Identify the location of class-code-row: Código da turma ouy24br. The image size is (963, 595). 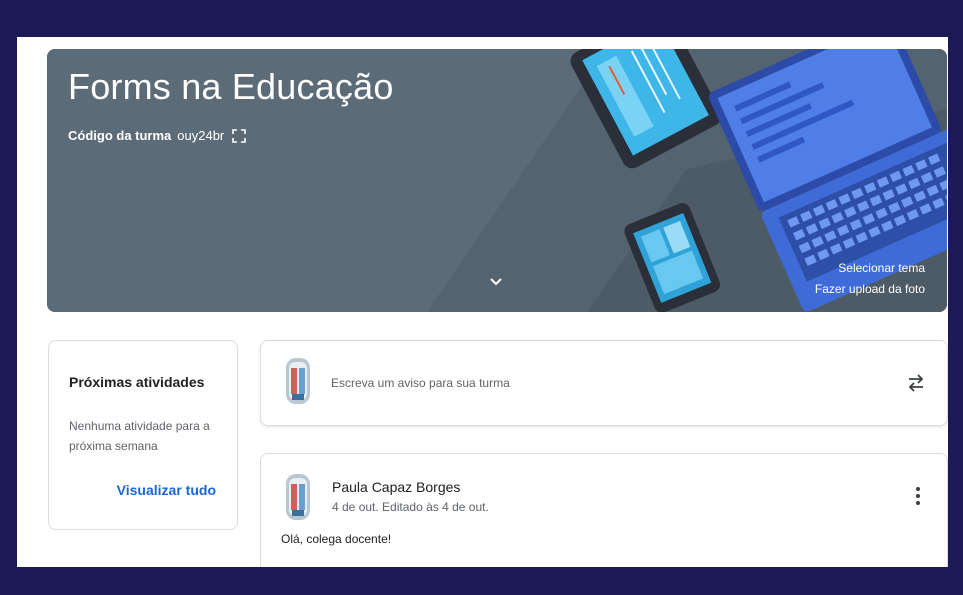
(157, 135).